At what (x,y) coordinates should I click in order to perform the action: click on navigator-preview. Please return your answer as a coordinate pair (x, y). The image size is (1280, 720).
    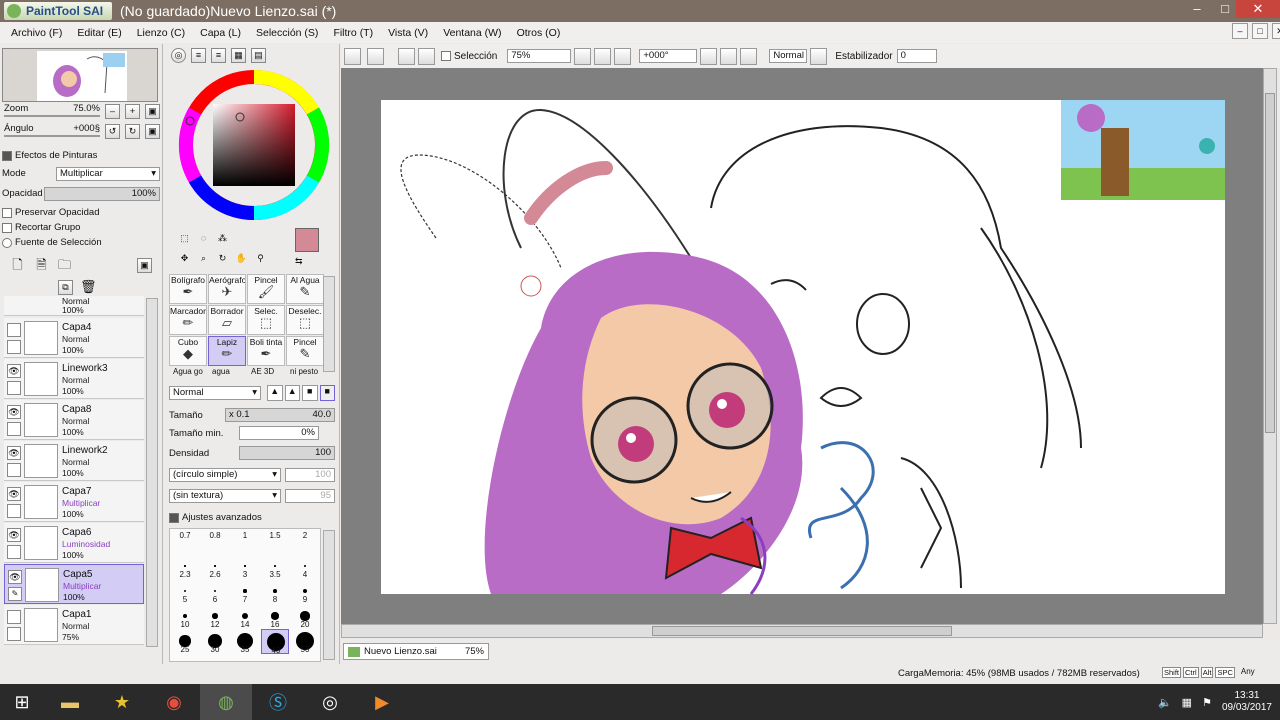
    Looking at the image, I should click on (80, 75).